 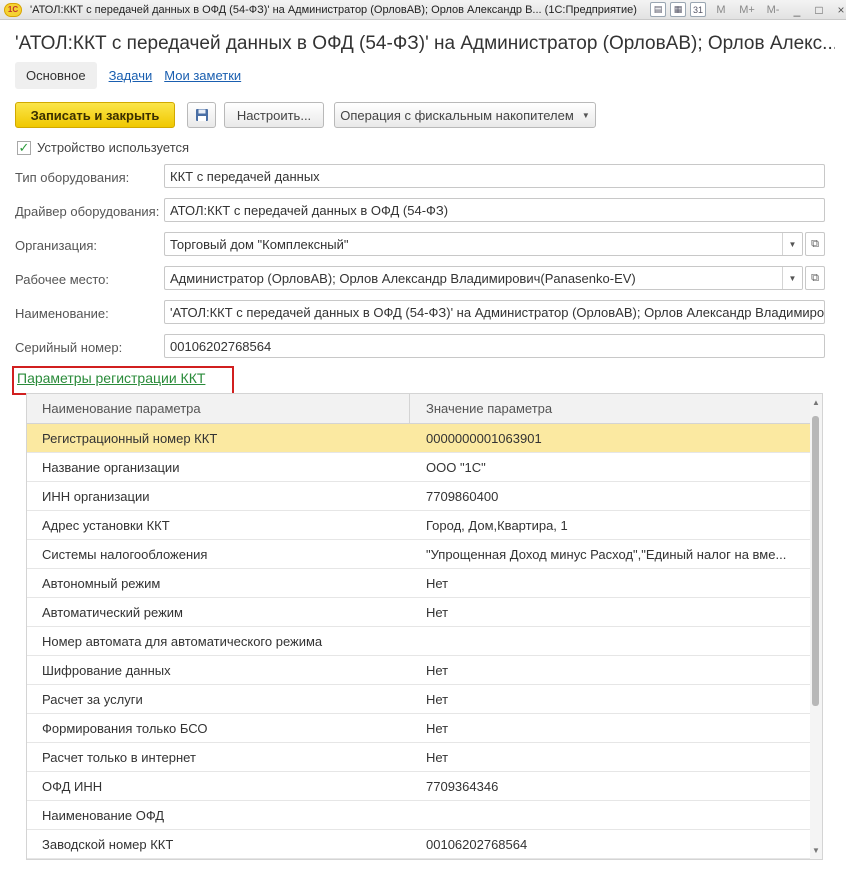 What do you see at coordinates (797, 10) in the screenshot?
I see `minimize-button: _` at bounding box center [797, 10].